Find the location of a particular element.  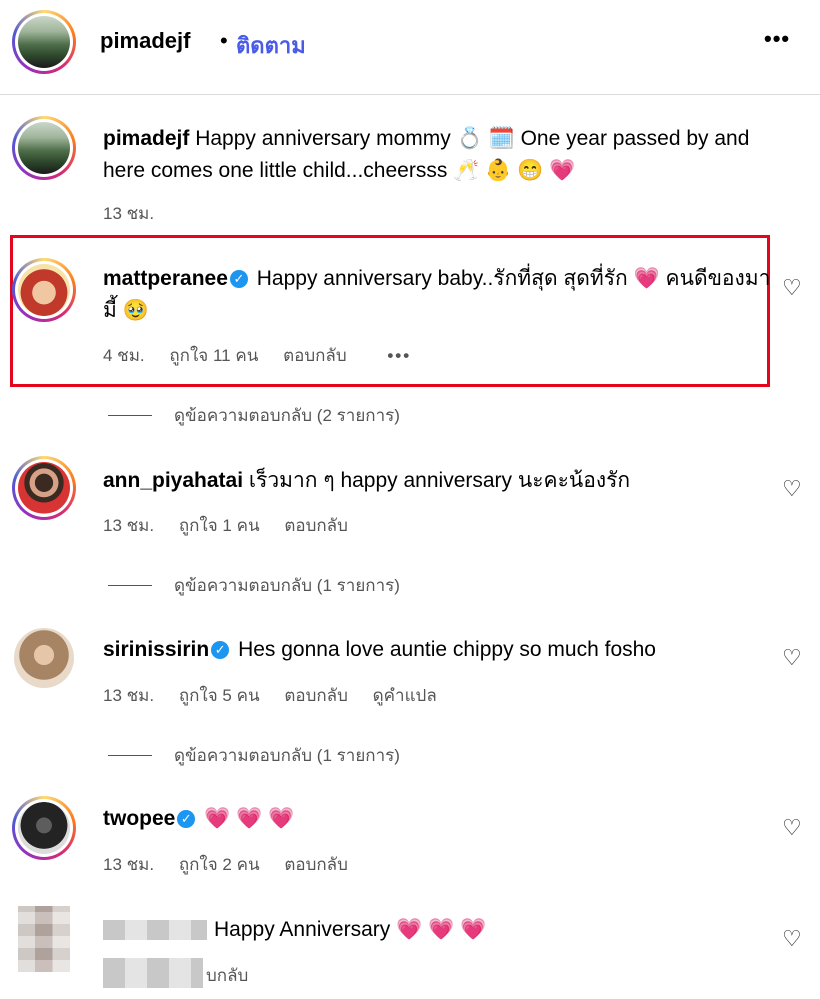

avatar-pixelated is located at coordinates (44, 939).